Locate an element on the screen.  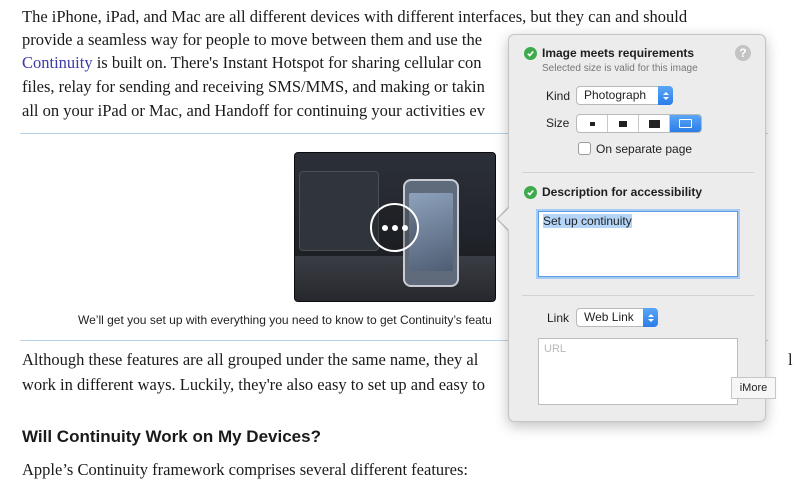
kind-select: Photograph is located at coordinates (624, 95).